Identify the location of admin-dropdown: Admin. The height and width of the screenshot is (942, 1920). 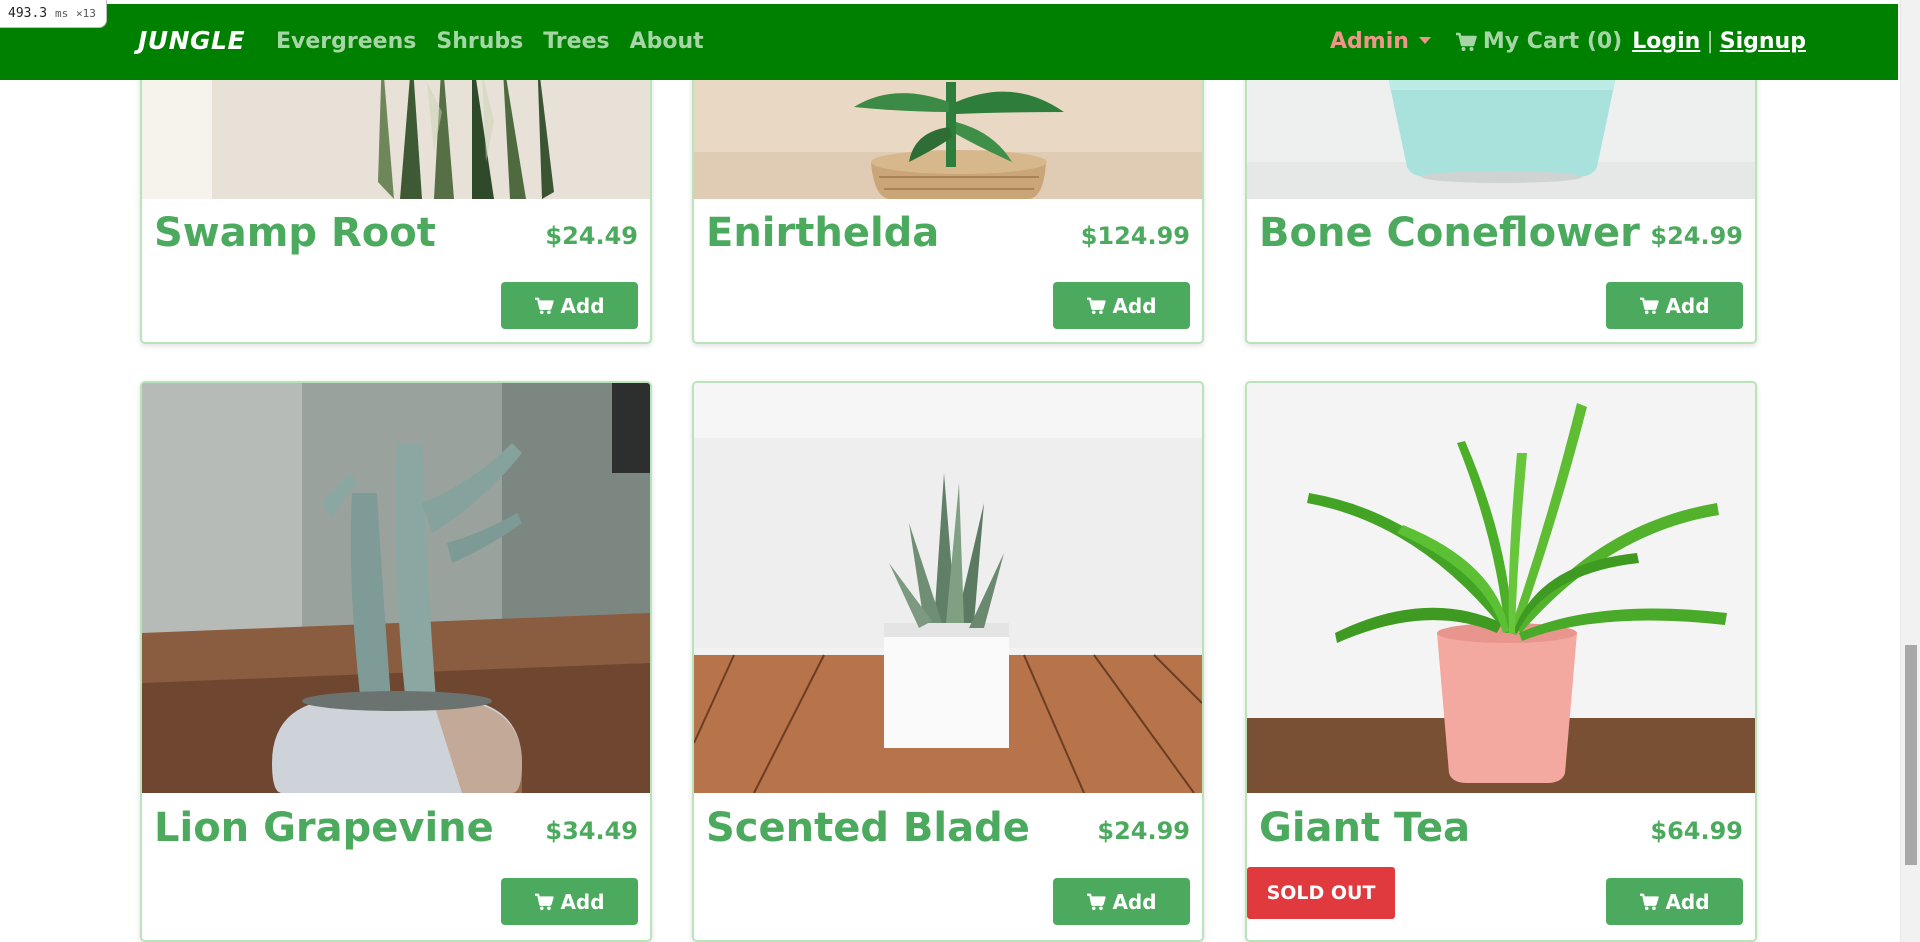
(1380, 41).